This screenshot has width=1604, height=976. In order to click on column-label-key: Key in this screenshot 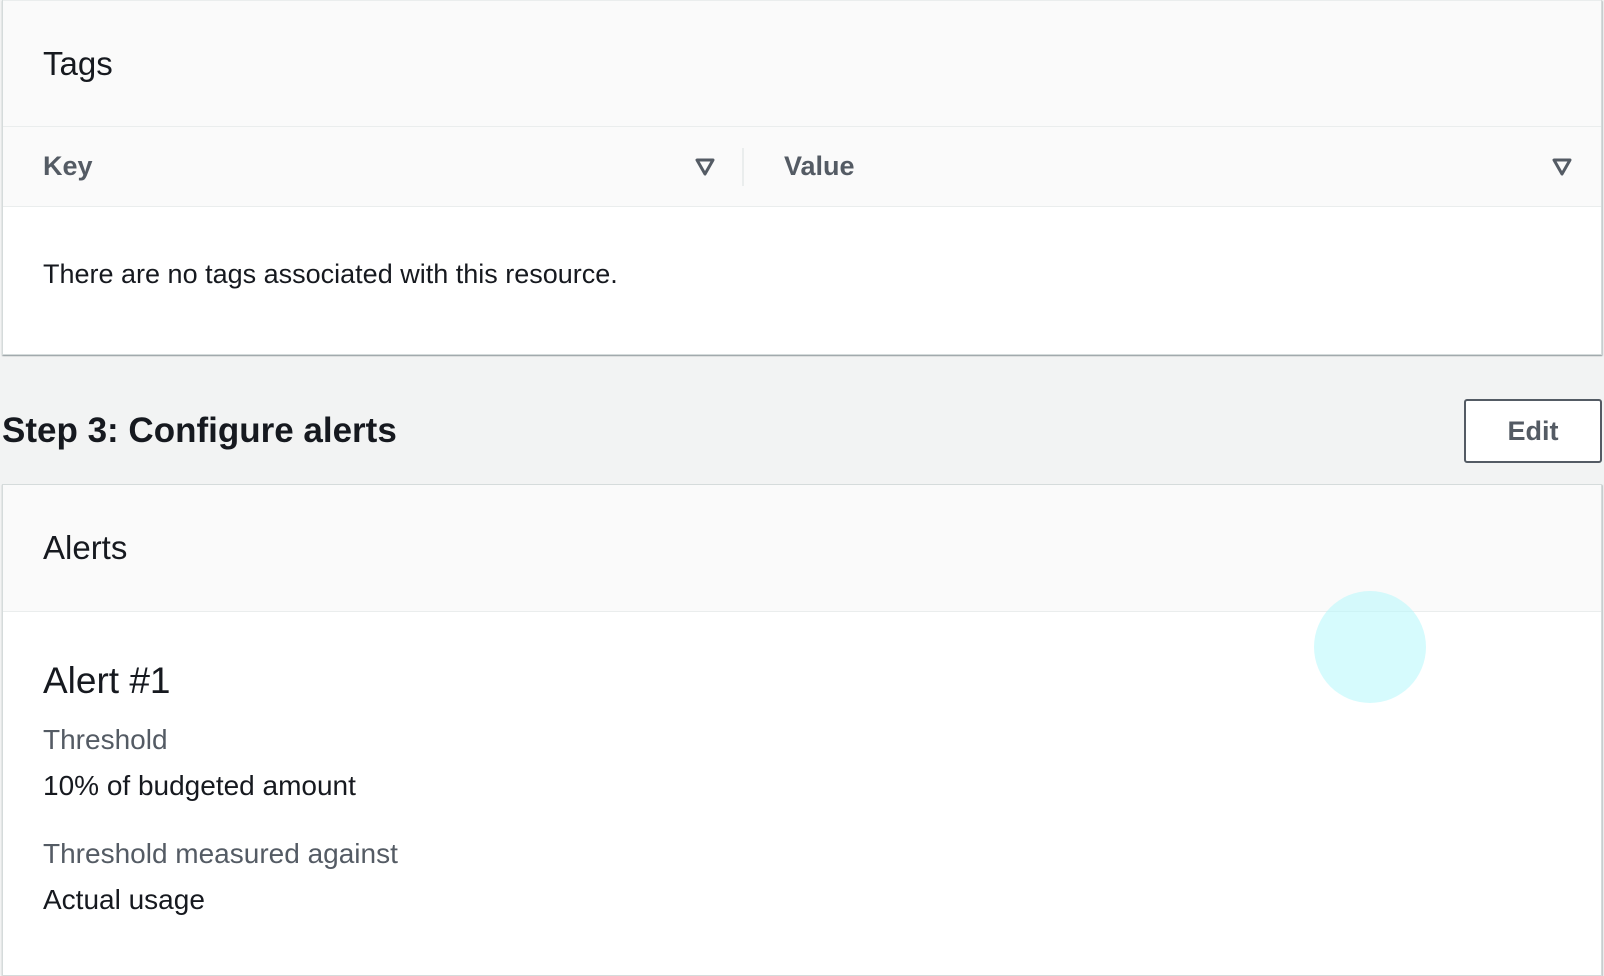, I will do `click(68, 166)`.